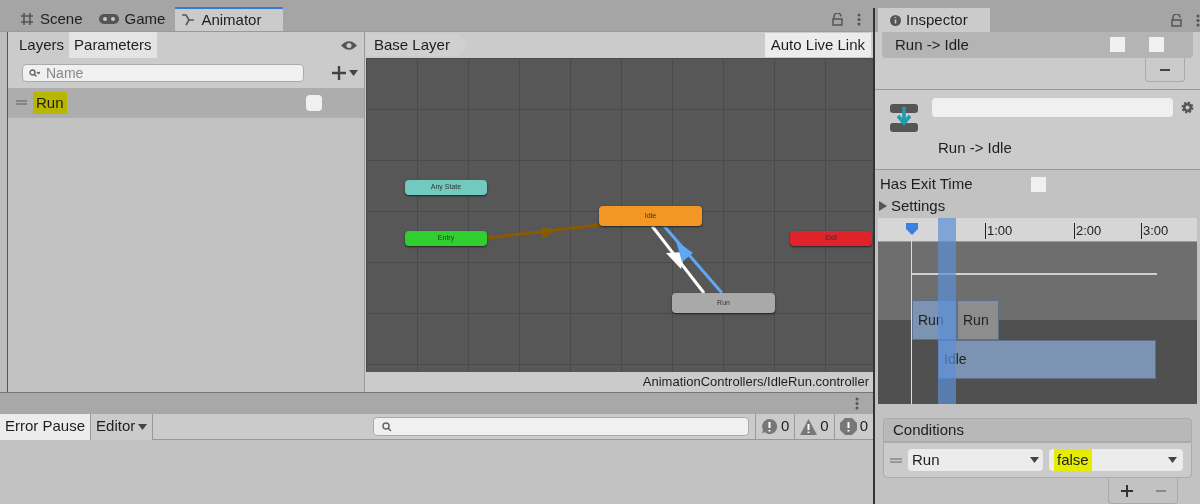  What do you see at coordinates (229, 19) in the screenshot?
I see `window-tab: Animator` at bounding box center [229, 19].